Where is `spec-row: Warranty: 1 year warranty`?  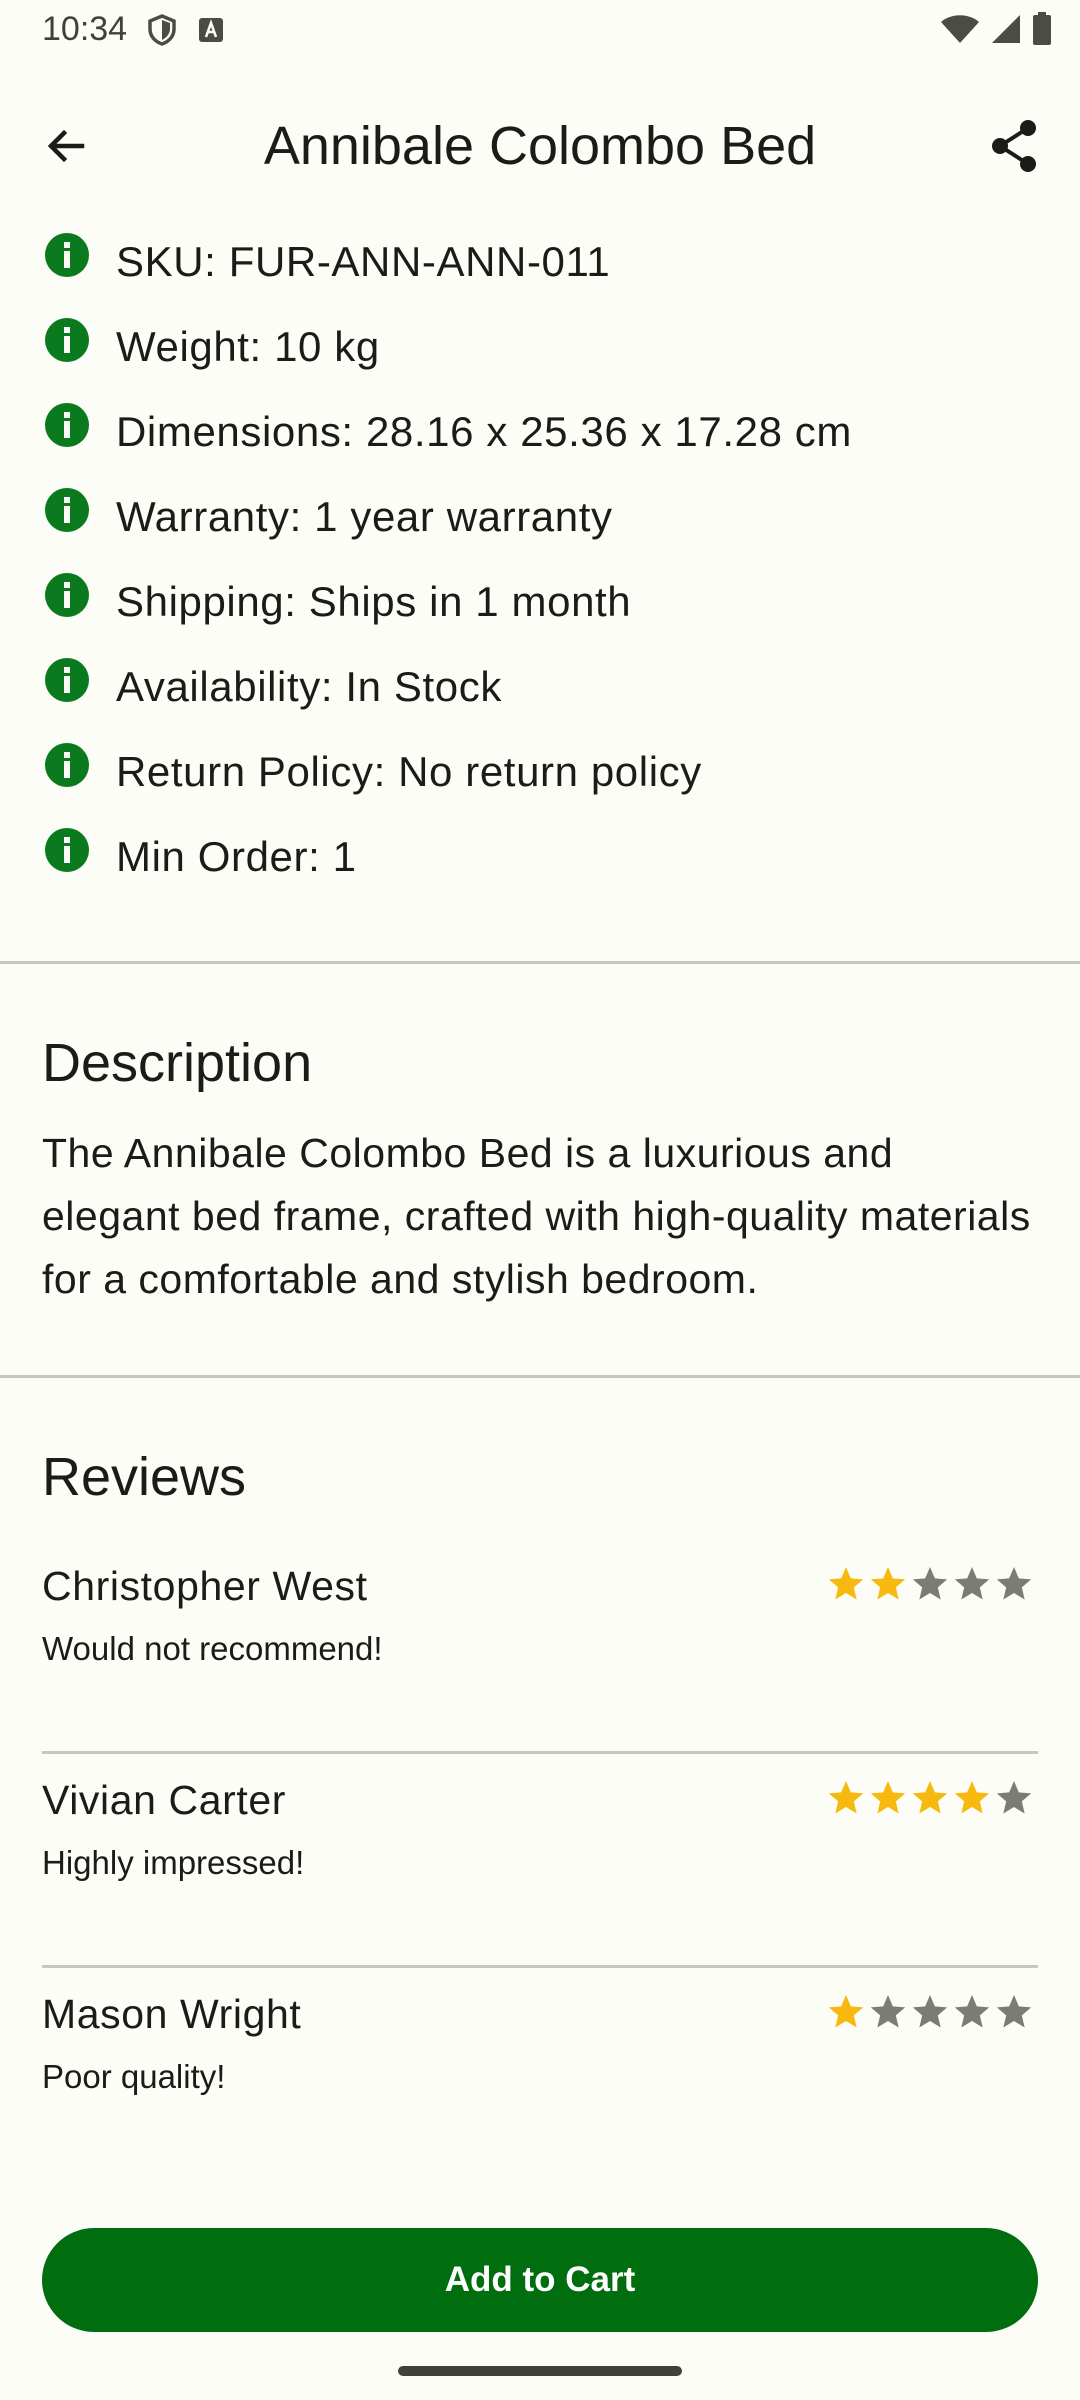 spec-row: Warranty: 1 year warranty is located at coordinates (540, 519).